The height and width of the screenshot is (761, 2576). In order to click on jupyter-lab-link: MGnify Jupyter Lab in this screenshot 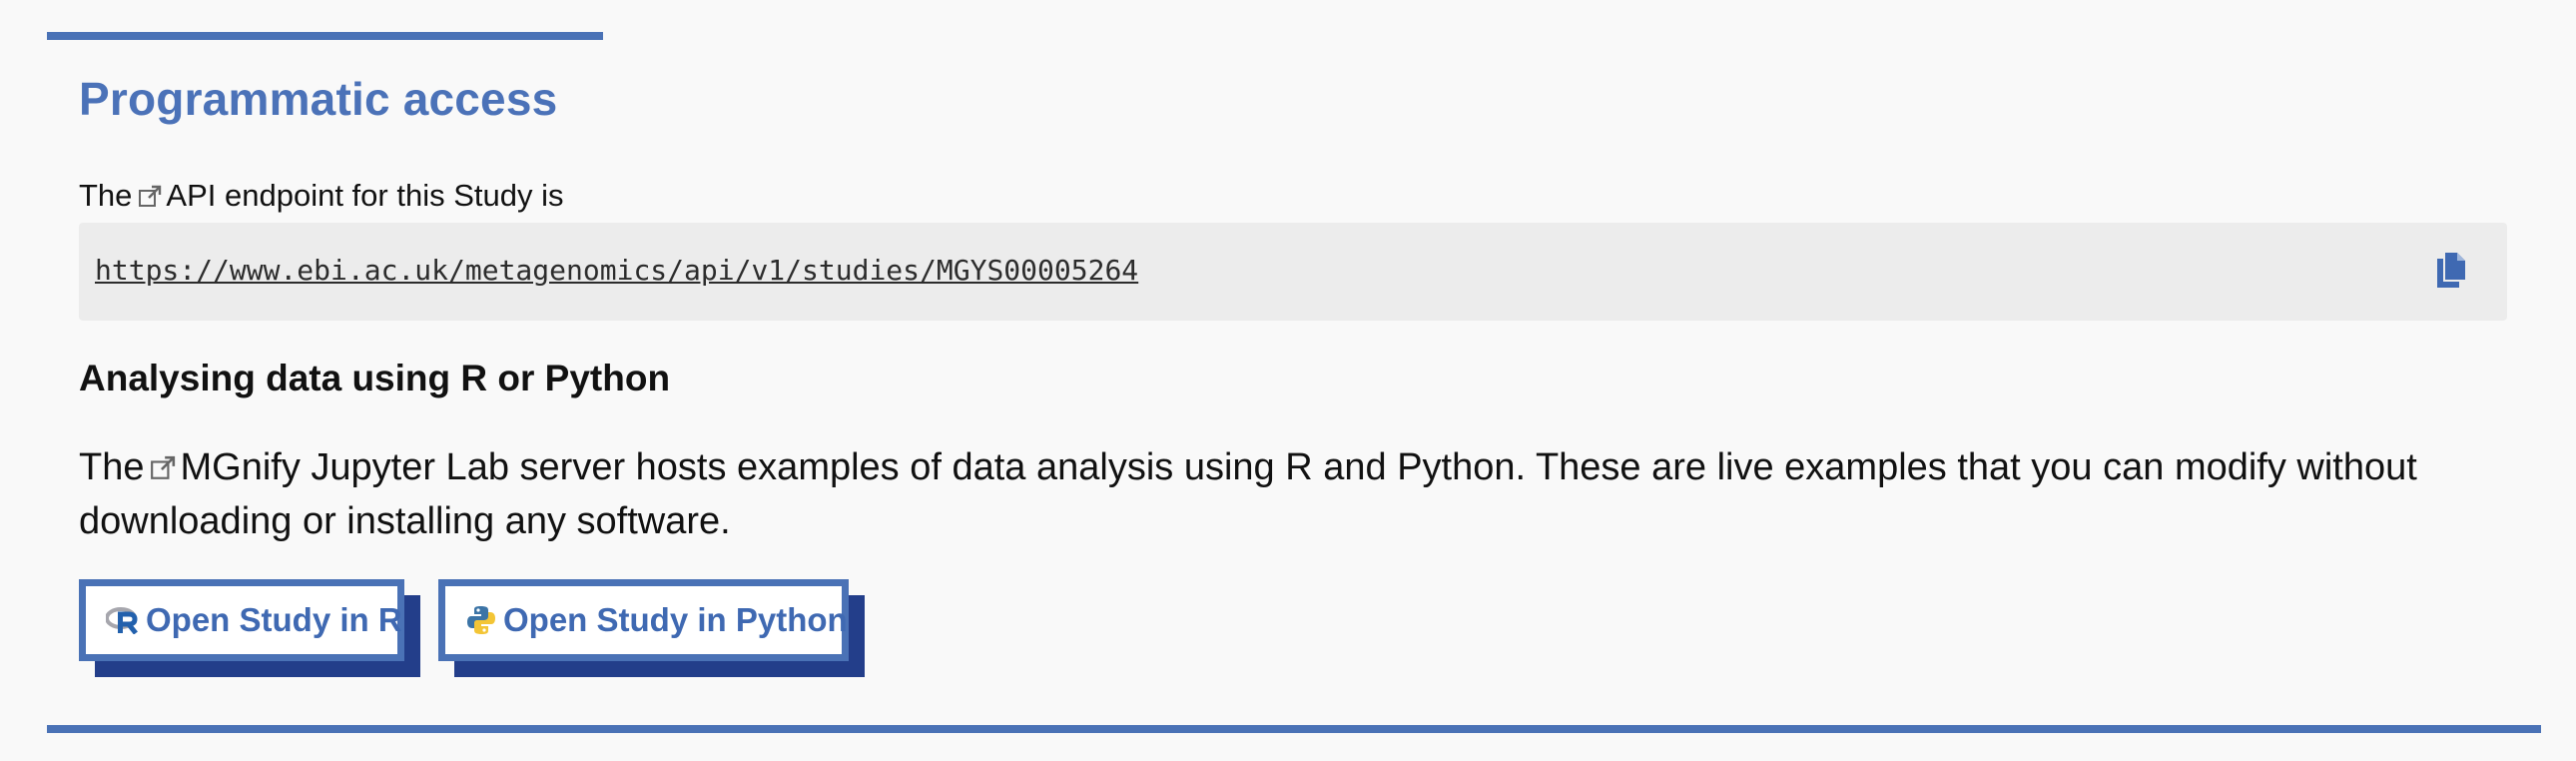, I will do `click(344, 467)`.